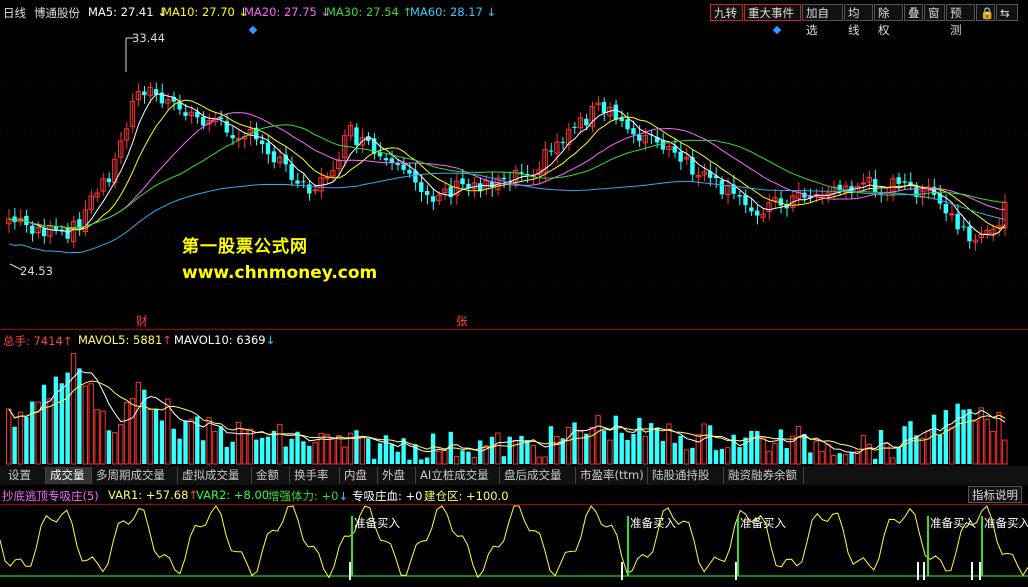  I want to click on tab-6: 内盘, so click(359, 475).